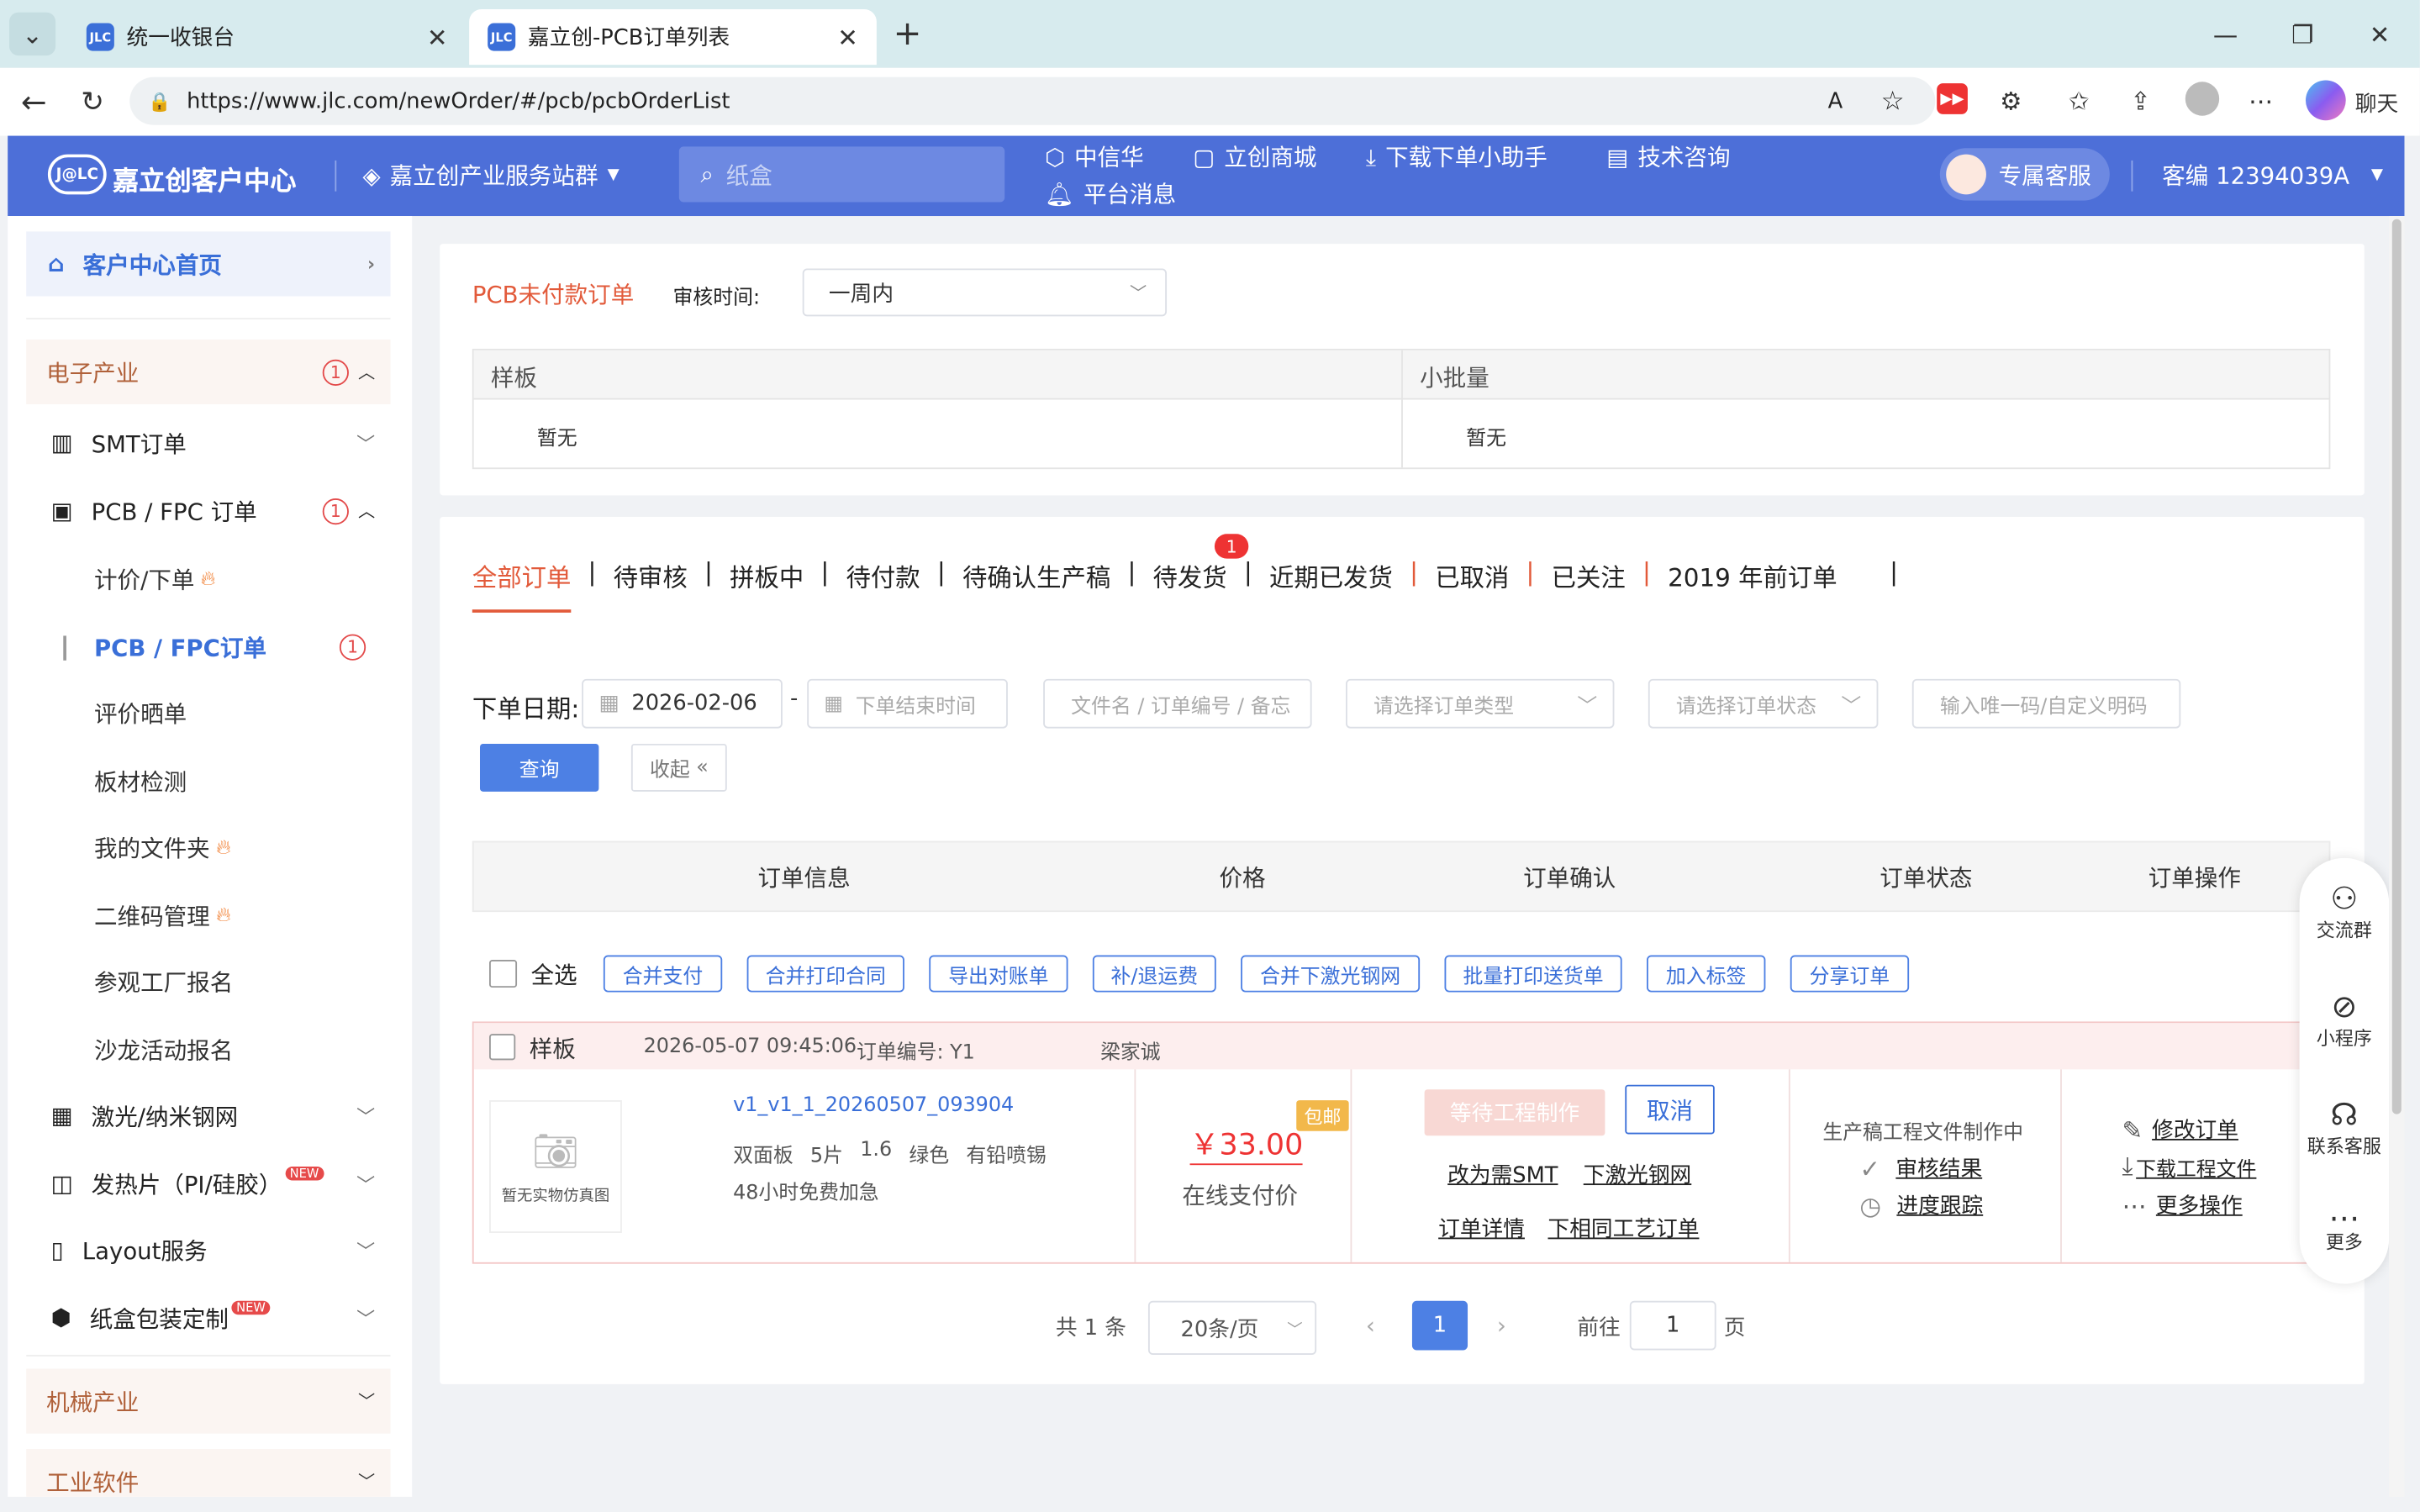  I want to click on mini-program-button: ⊘ 小程序, so click(2344, 1019).